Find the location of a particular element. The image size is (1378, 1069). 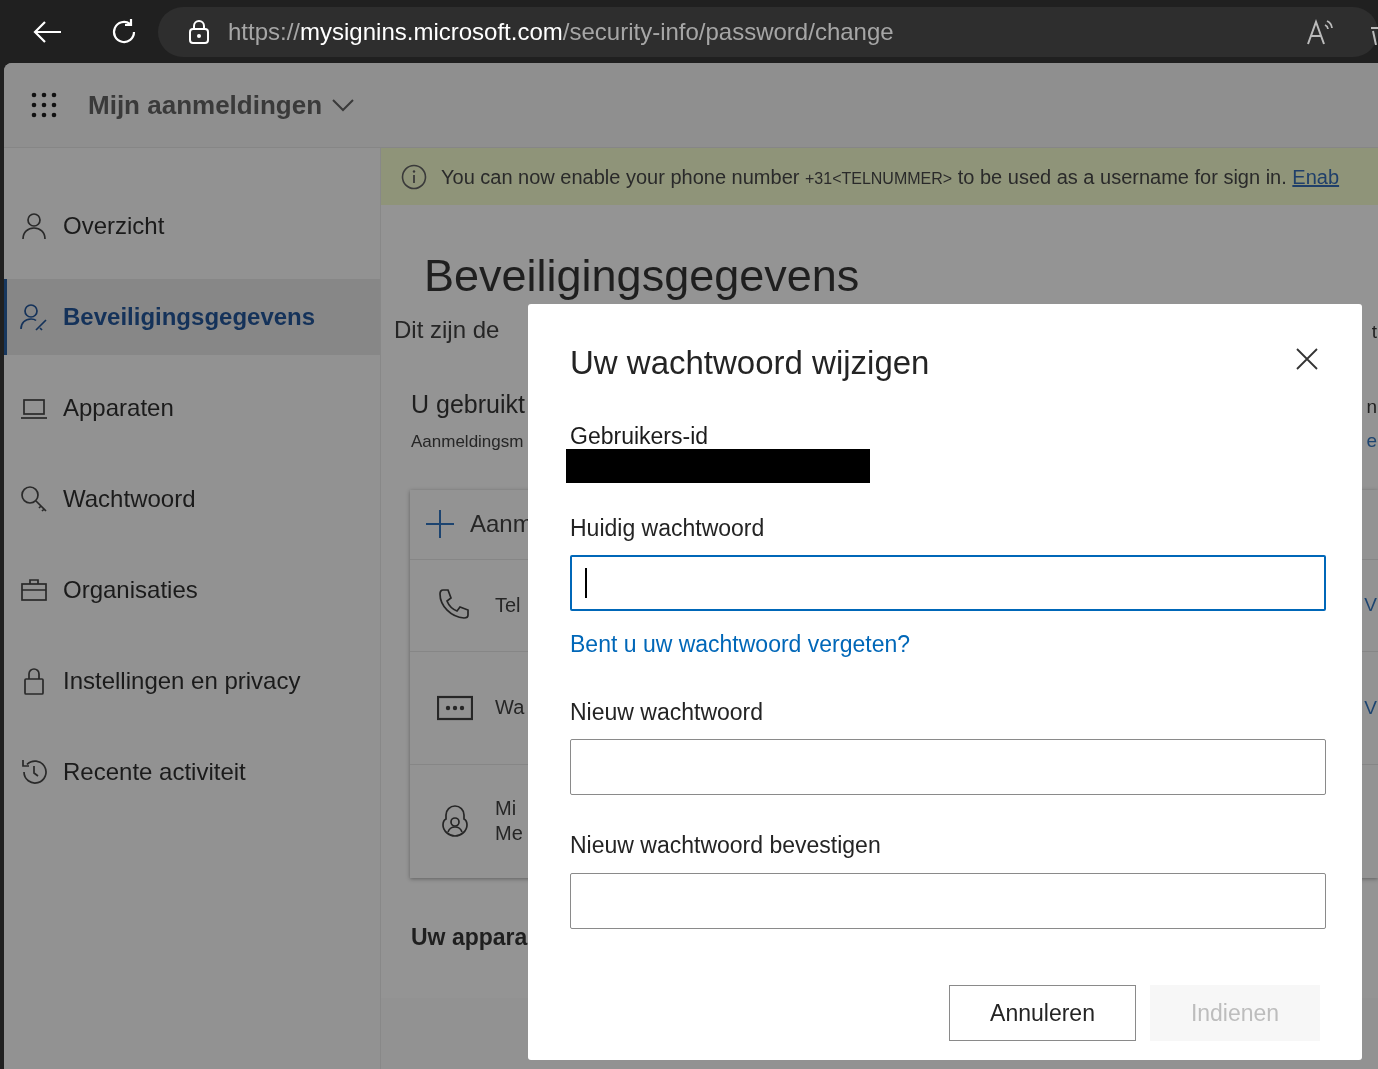

address-bar: https://mysignins.microsoft.com/security-info/password/change is located at coordinates (768, 31).